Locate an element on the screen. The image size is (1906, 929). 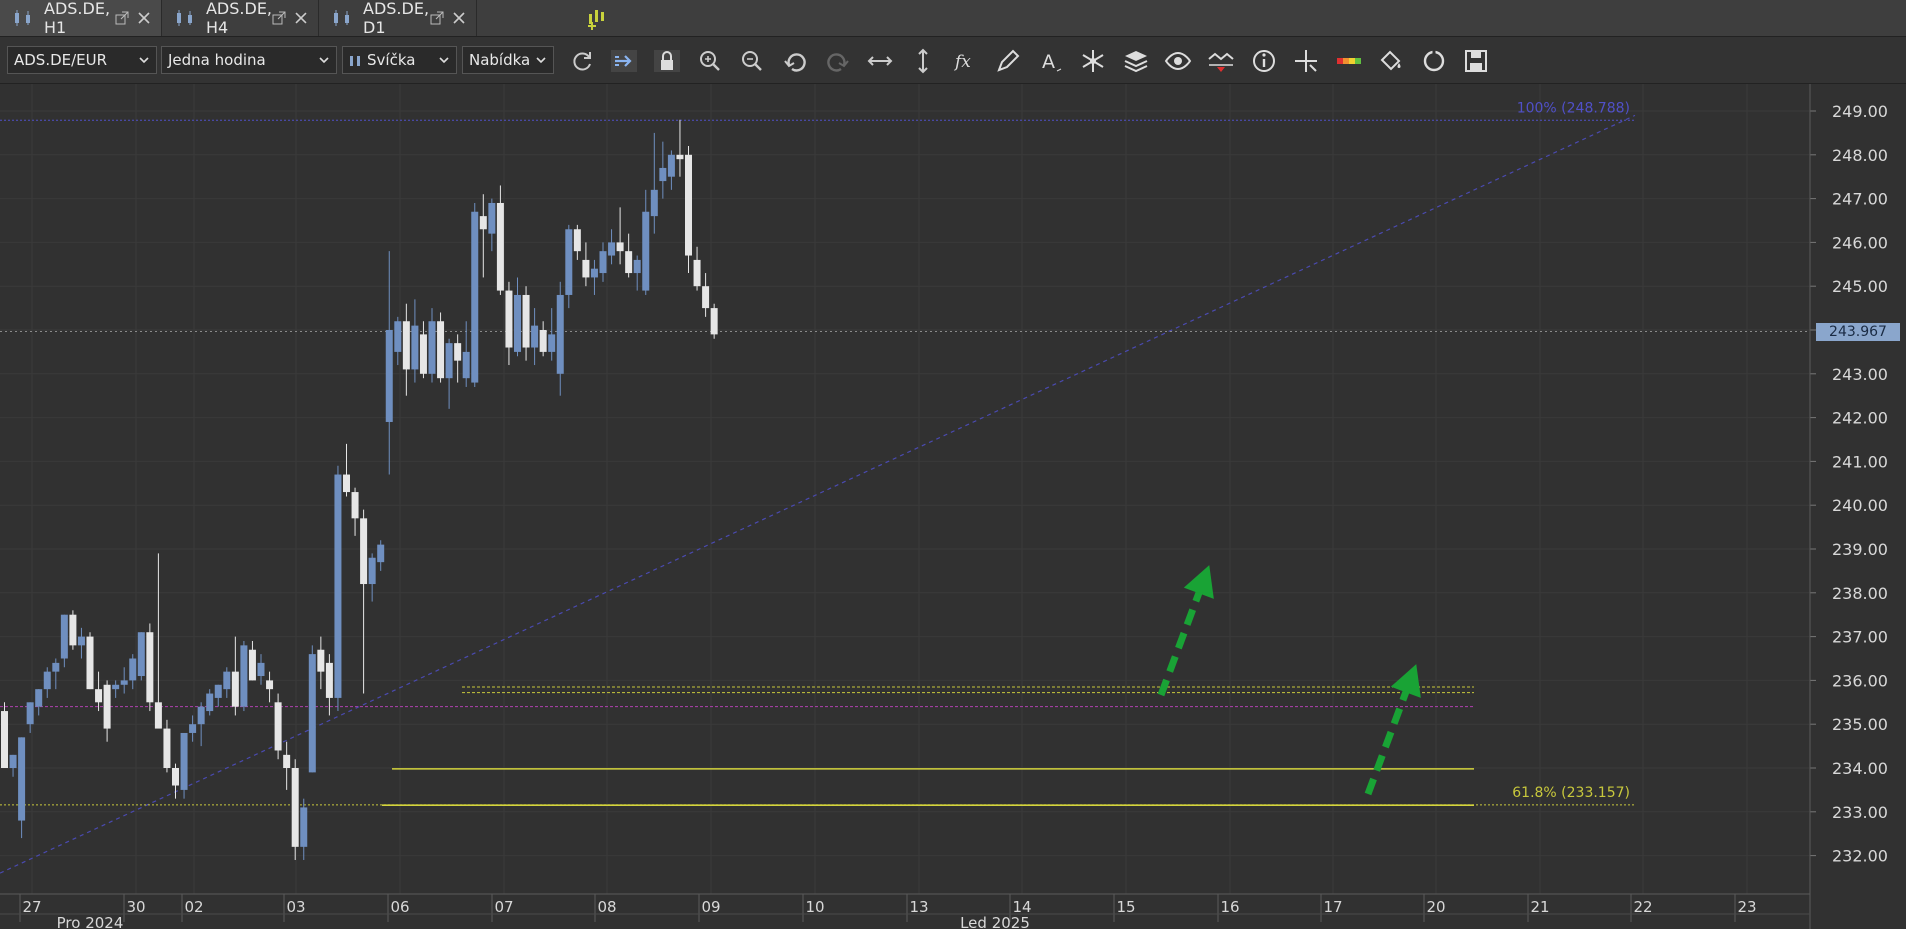
function-icon: fx is located at coordinates (966, 61).